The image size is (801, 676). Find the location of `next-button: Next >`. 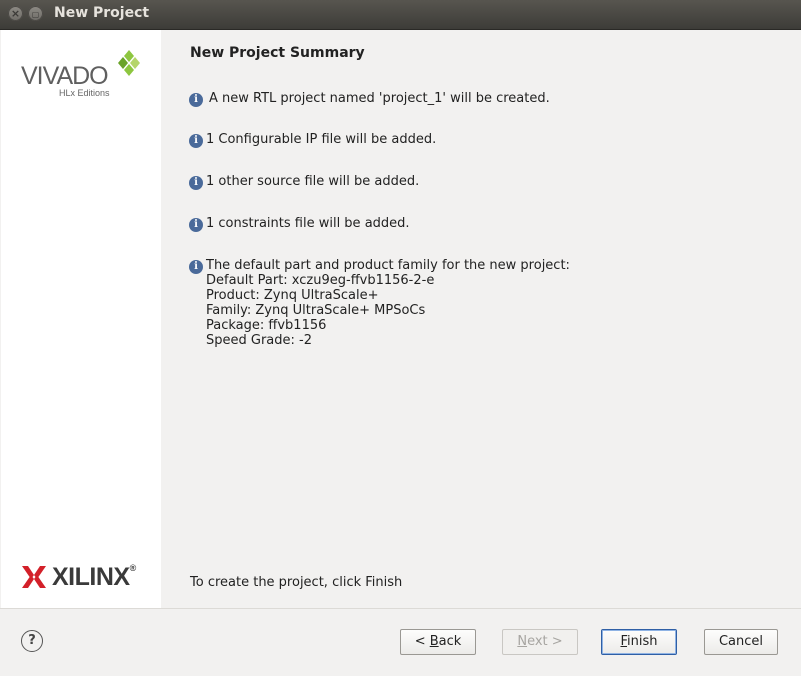

next-button: Next > is located at coordinates (540, 642).